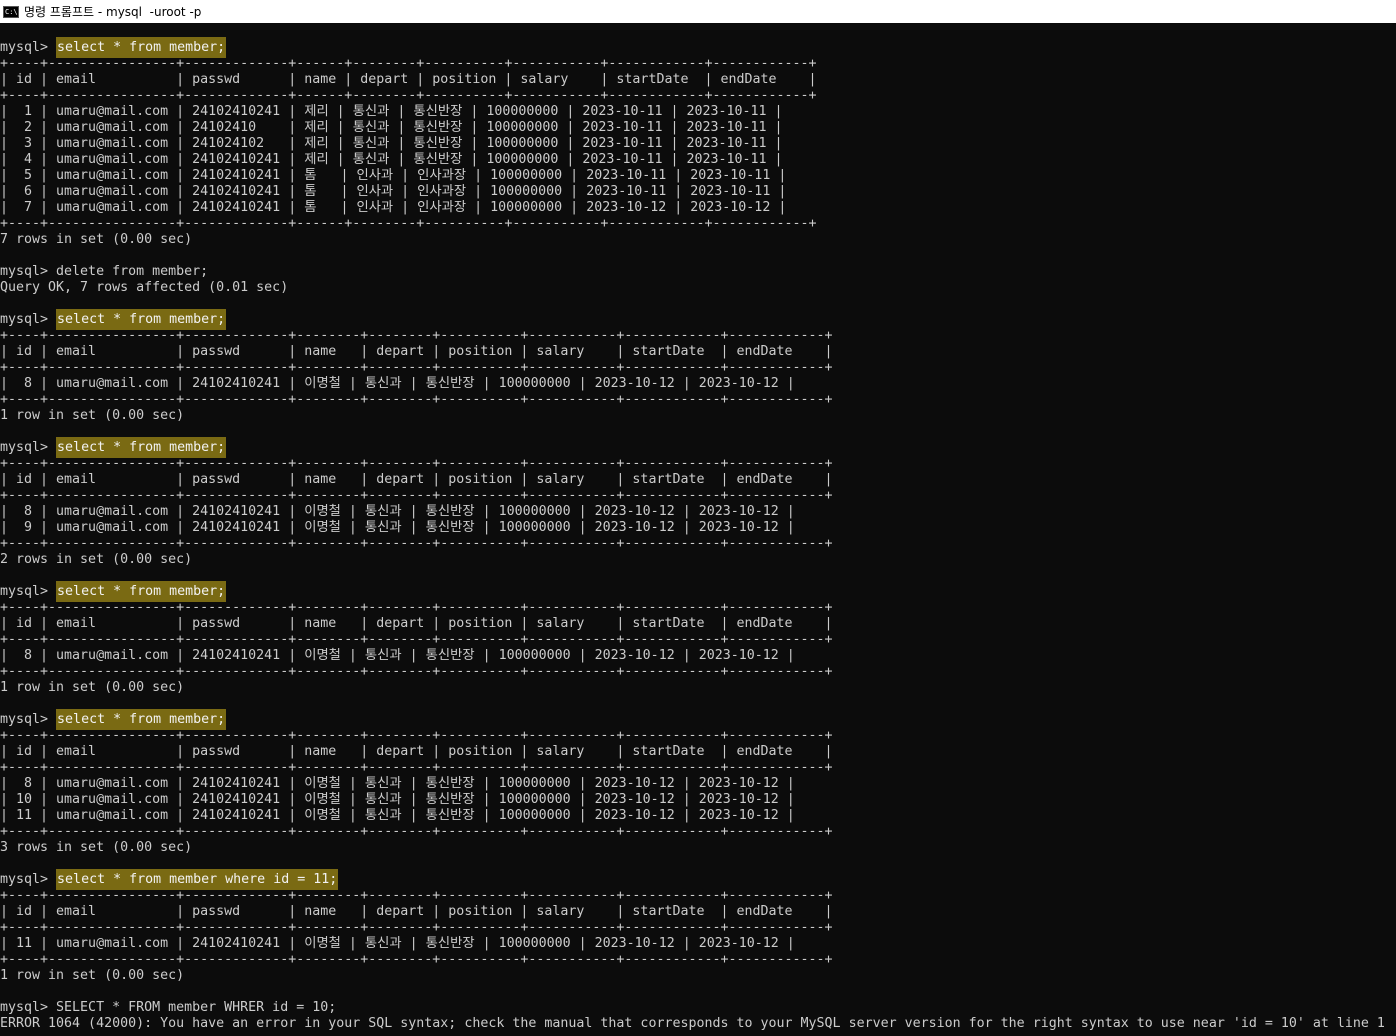 The image size is (1396, 1036). What do you see at coordinates (698, 11) in the screenshot?
I see `title-bar: C:\ 명령 프롬프트 - mysql -uroot -p` at bounding box center [698, 11].